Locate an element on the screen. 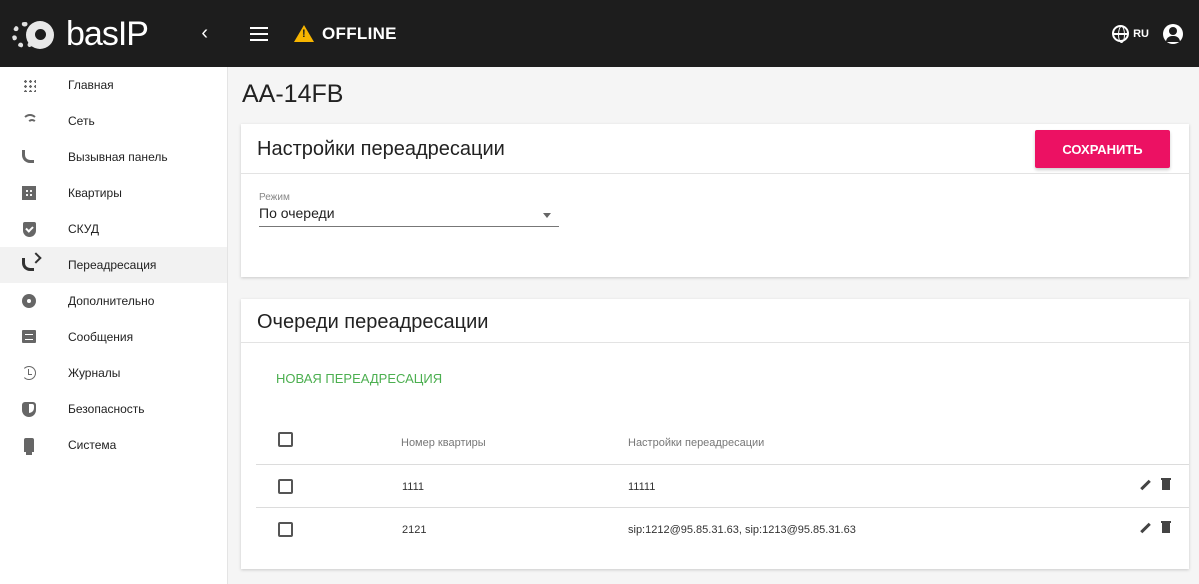 This screenshot has height=584, width=1199. mode-label: Режим is located at coordinates (274, 197).